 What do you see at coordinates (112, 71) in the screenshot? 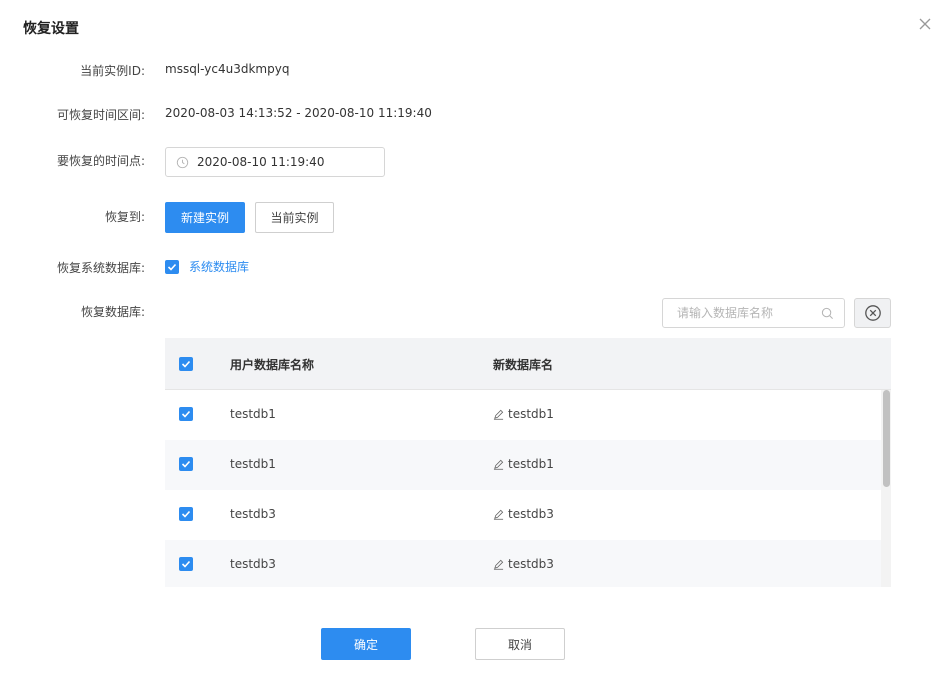
I see `instance-id-label: 当前实例ID:` at bounding box center [112, 71].